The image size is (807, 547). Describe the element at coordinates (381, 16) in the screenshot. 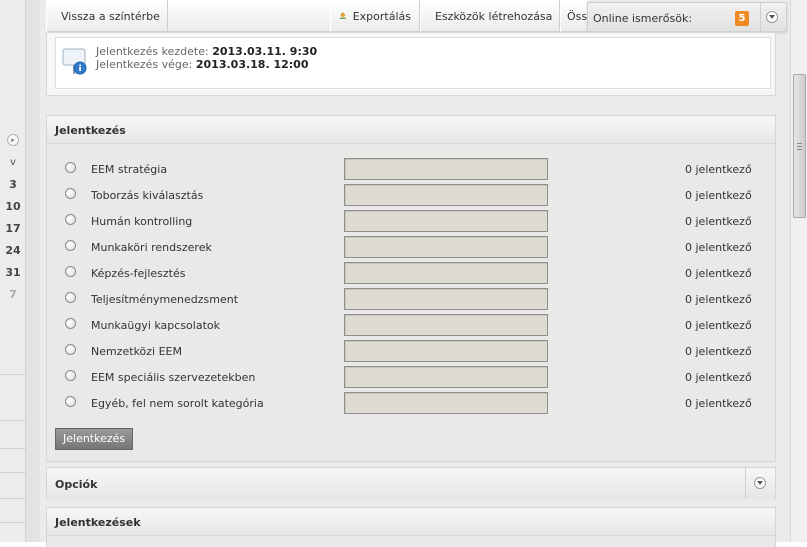

I see `export-label: Exportálás` at that location.